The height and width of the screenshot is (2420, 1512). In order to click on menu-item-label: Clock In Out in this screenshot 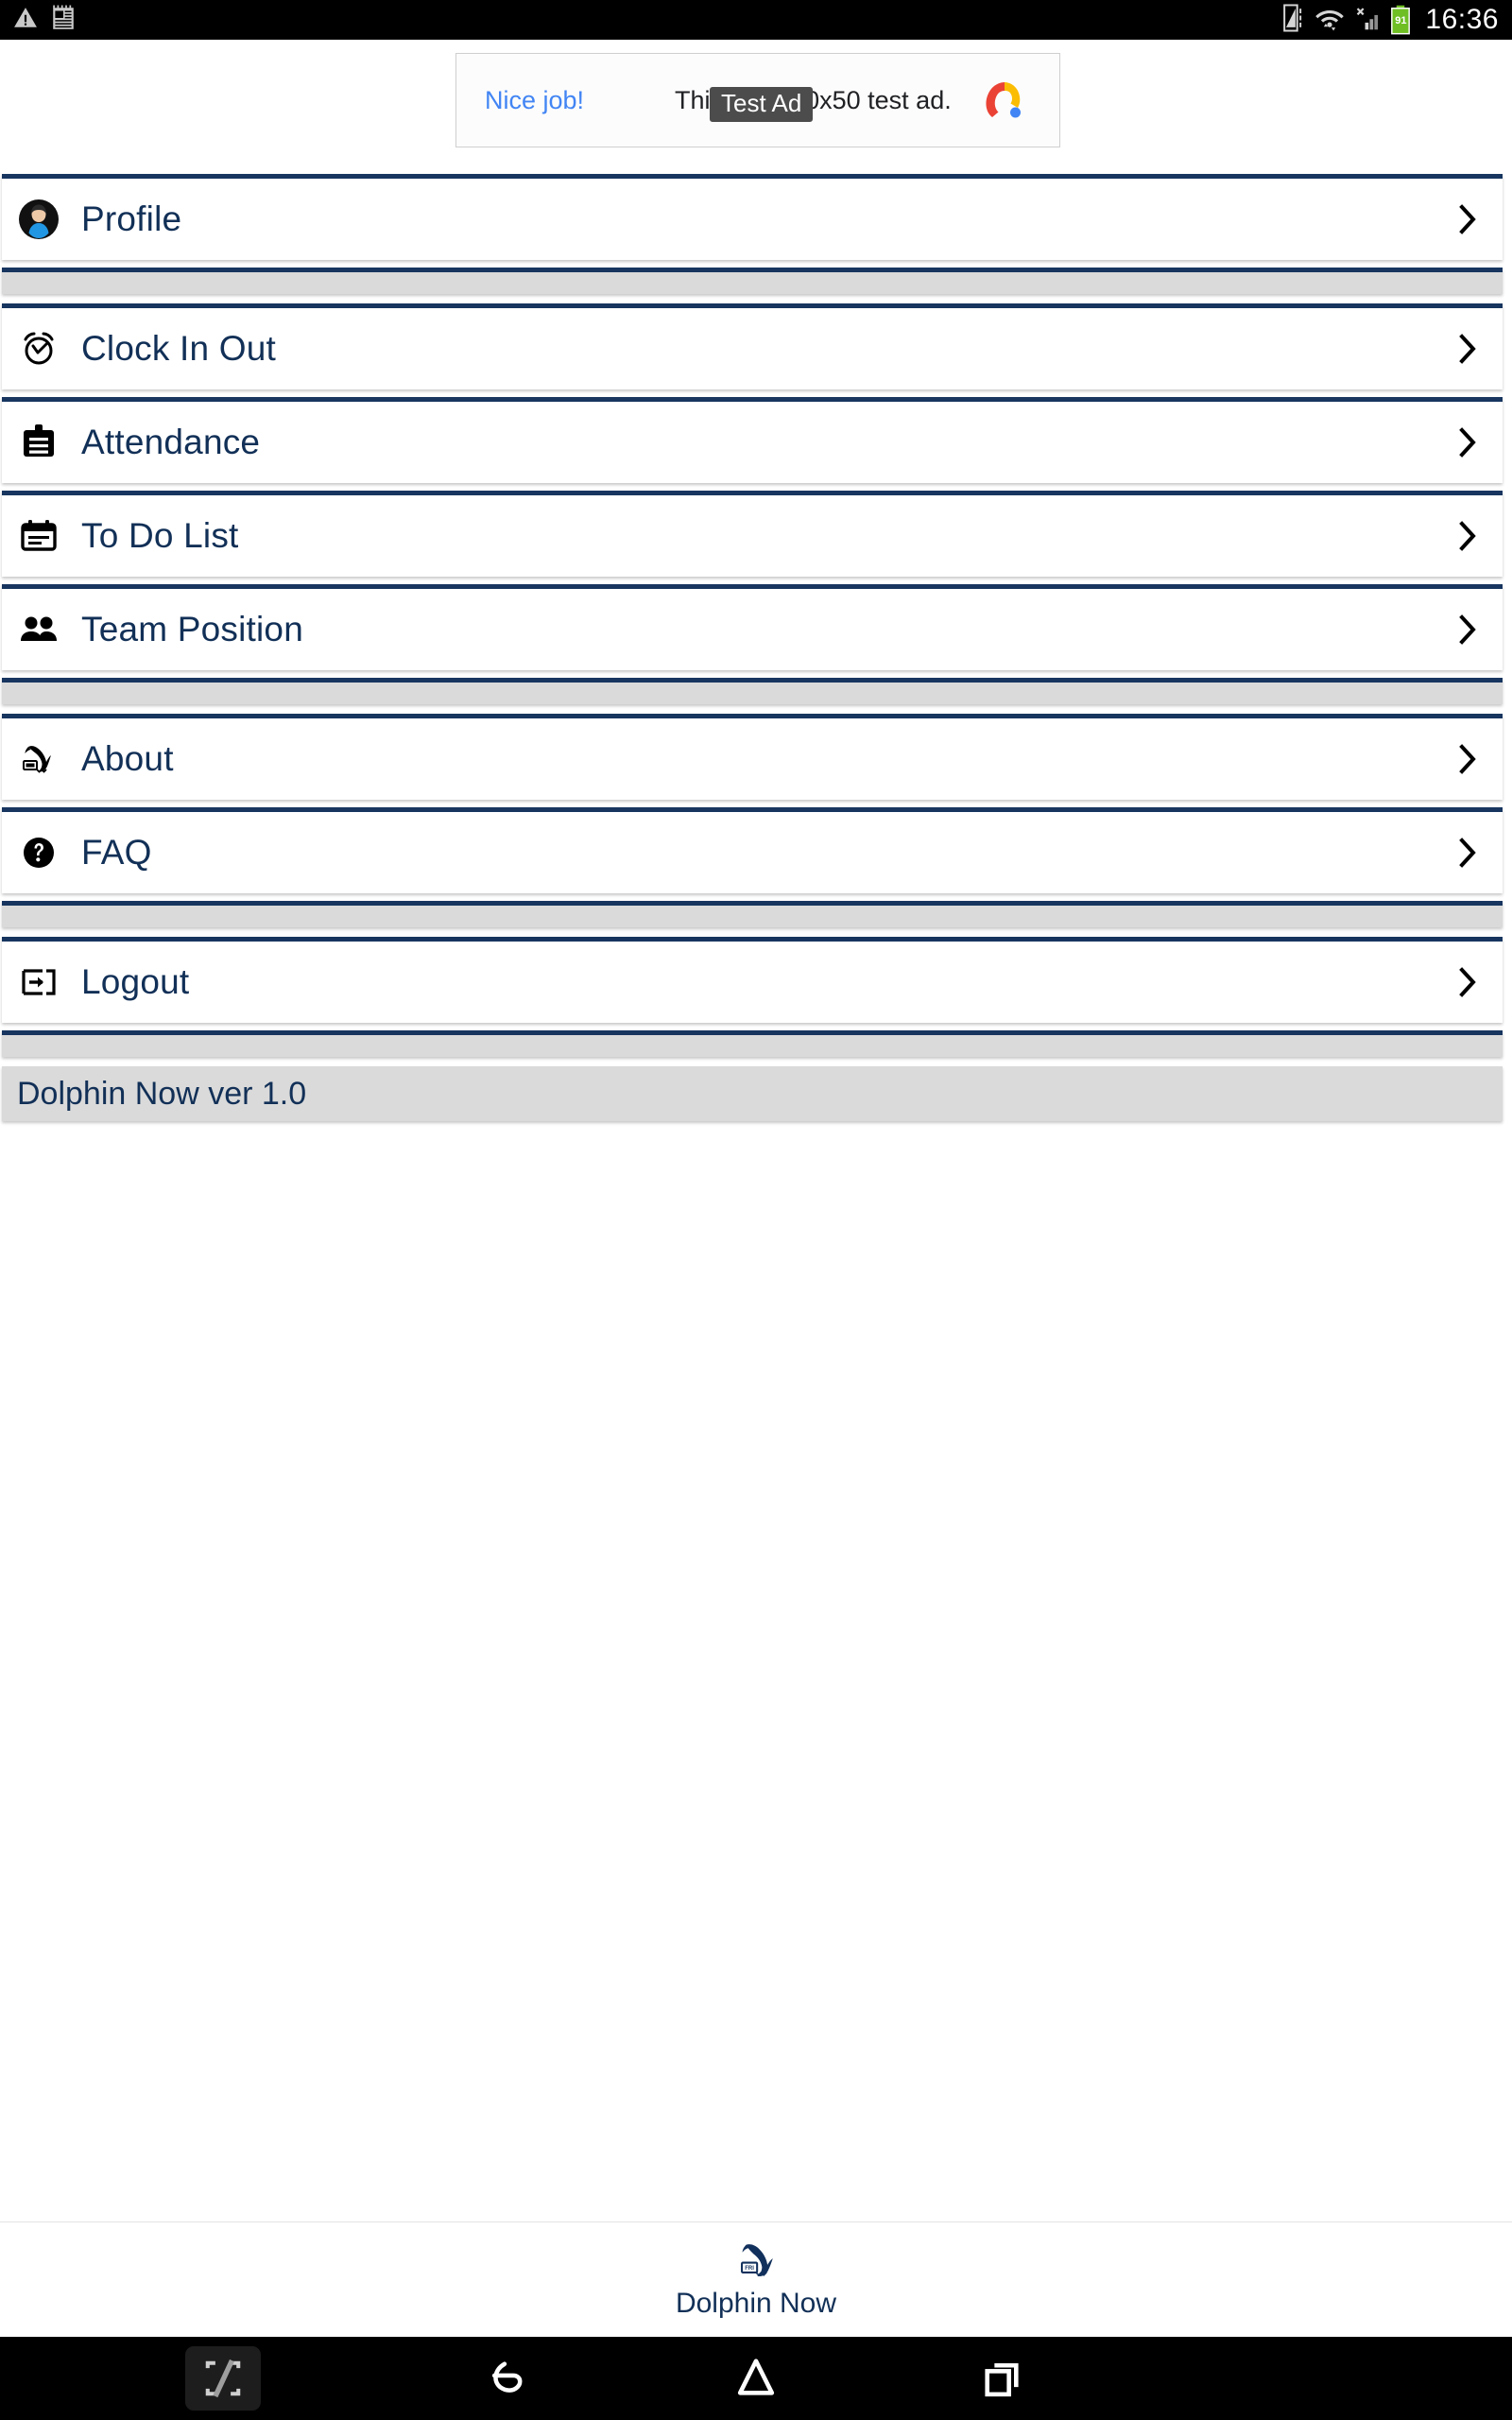, I will do `click(178, 348)`.